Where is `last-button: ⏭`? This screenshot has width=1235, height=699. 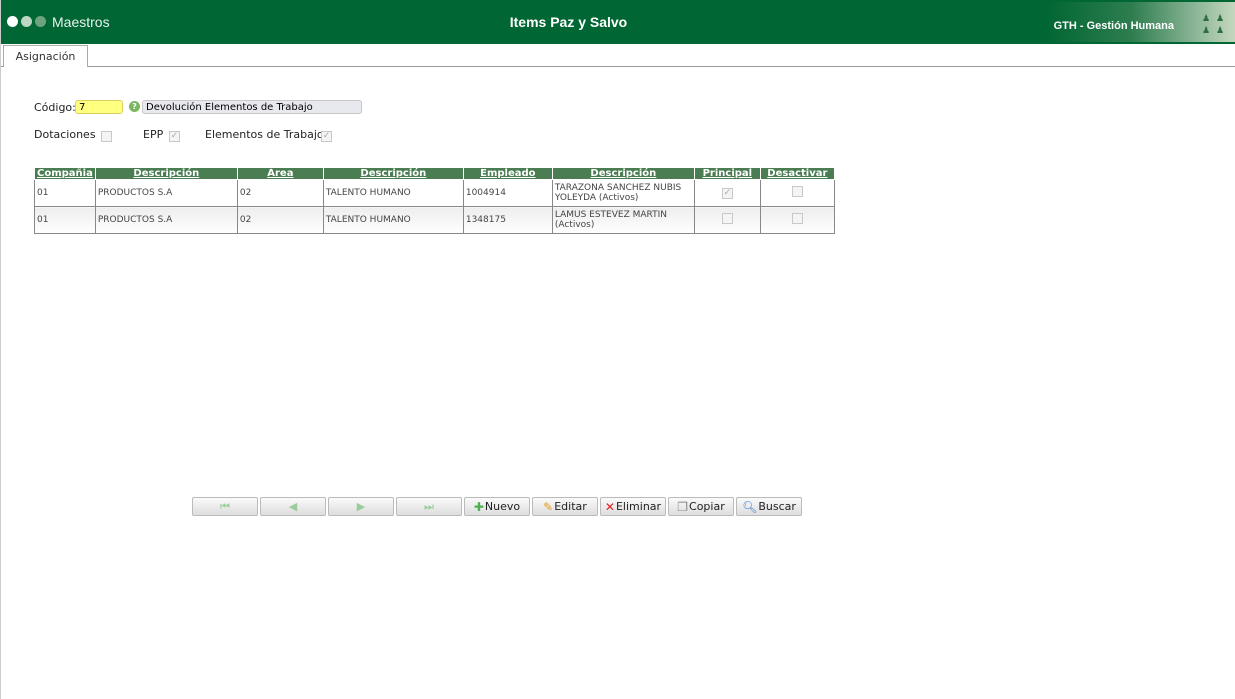 last-button: ⏭ is located at coordinates (429, 506).